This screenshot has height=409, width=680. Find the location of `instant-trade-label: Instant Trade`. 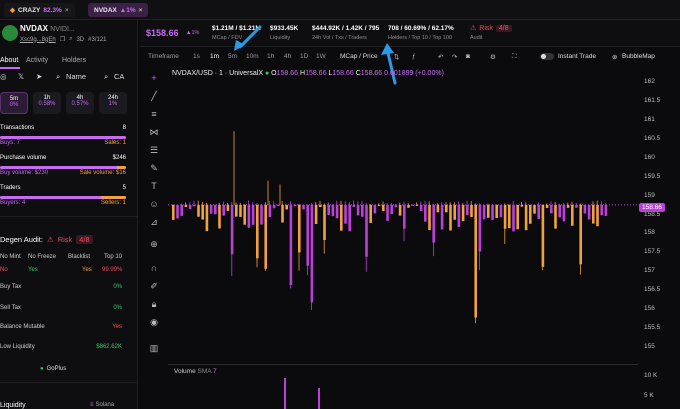

instant-trade-label: Instant Trade is located at coordinates (577, 56).